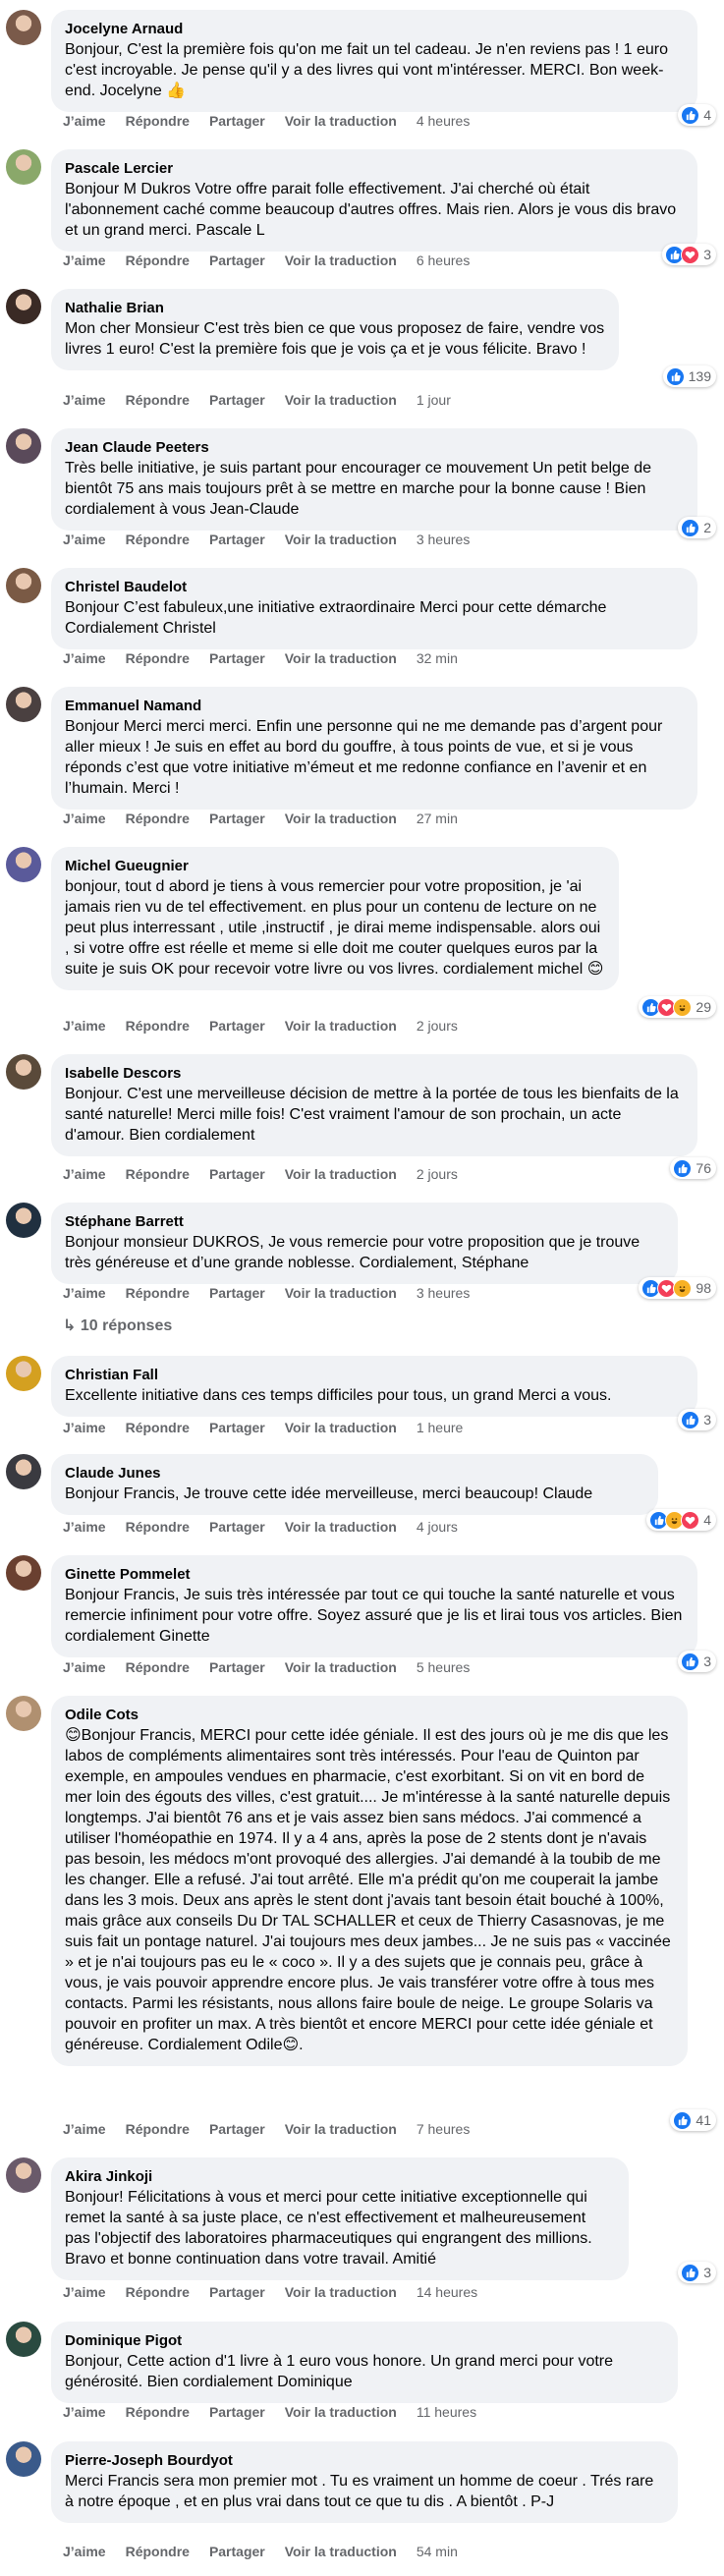 This screenshot has height=2576, width=724. Describe the element at coordinates (697, 527) in the screenshot. I see `reaction-summary: 2` at that location.